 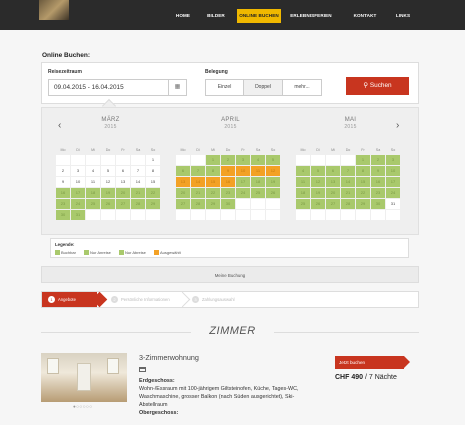 What do you see at coordinates (216, 16) in the screenshot?
I see `nav-item-bilder: BILDER` at bounding box center [216, 16].